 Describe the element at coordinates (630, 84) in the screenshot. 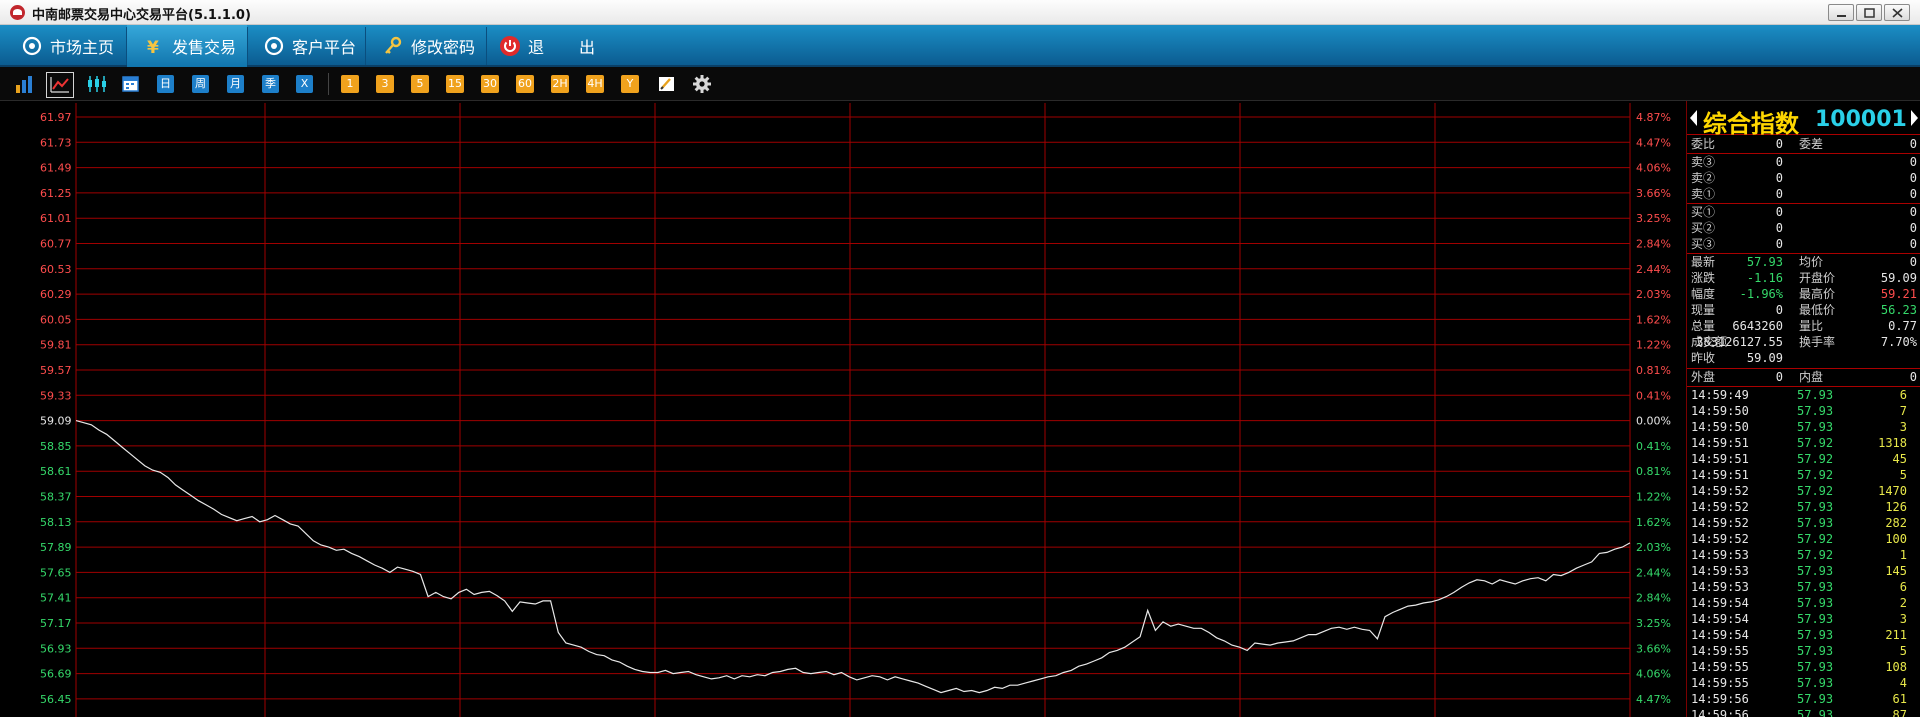

I see `year-button: Y` at that location.